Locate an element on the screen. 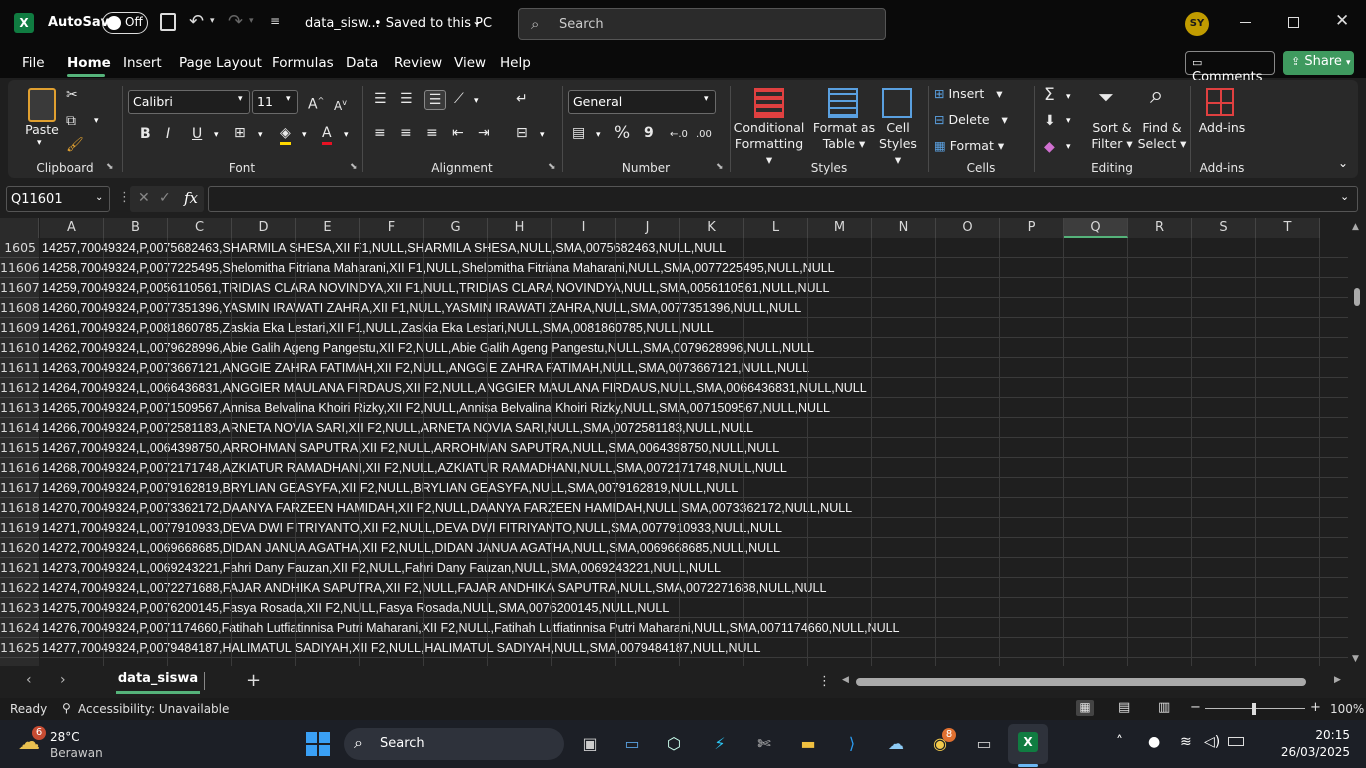 The image size is (1366, 768). decrease-indent-icon: ⇤ is located at coordinates (458, 133).